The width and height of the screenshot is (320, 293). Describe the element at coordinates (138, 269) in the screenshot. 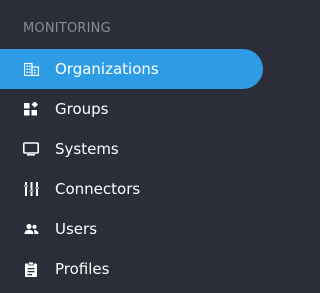

I see `sidebar-item-profiles: Profiles` at that location.